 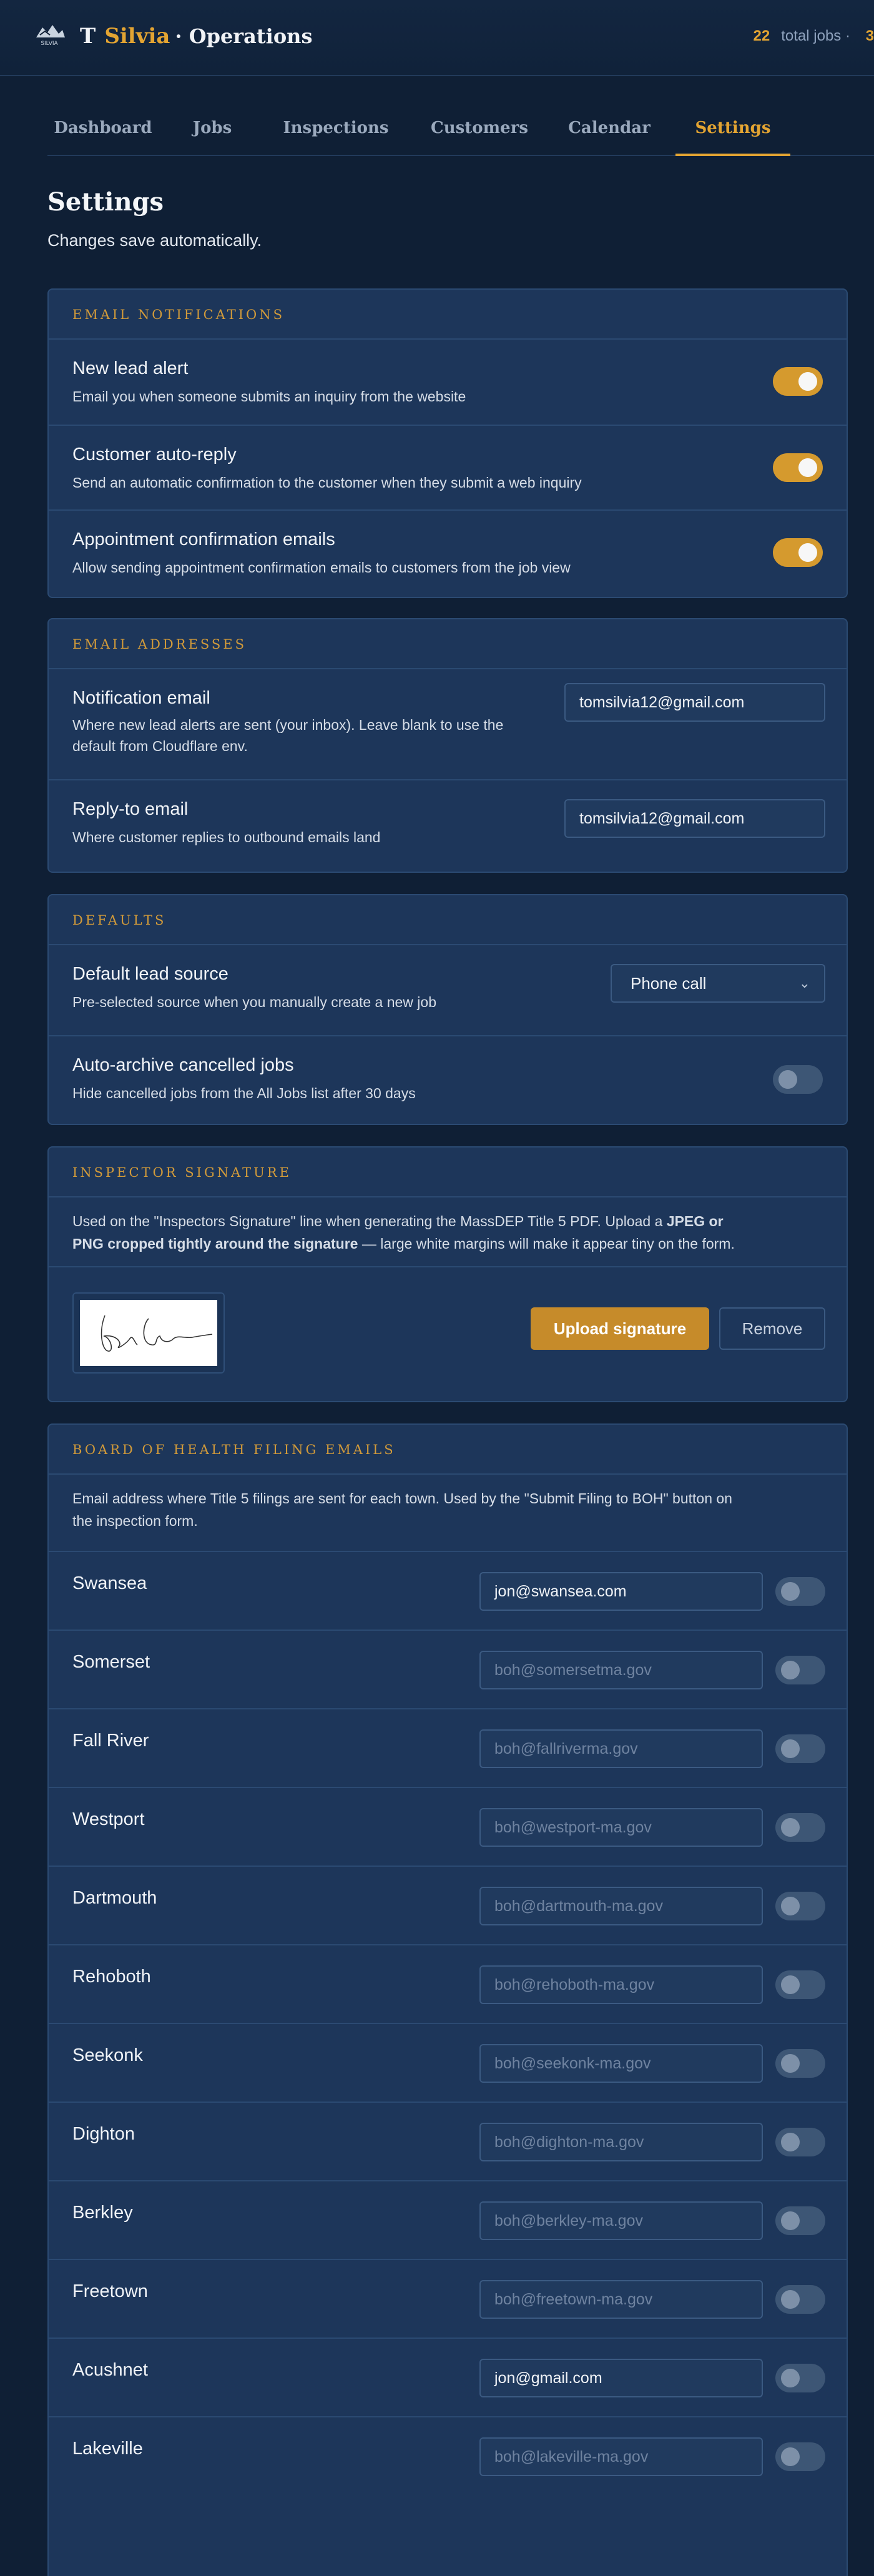 I want to click on town-name: Dartmouth, so click(x=114, y=1898).